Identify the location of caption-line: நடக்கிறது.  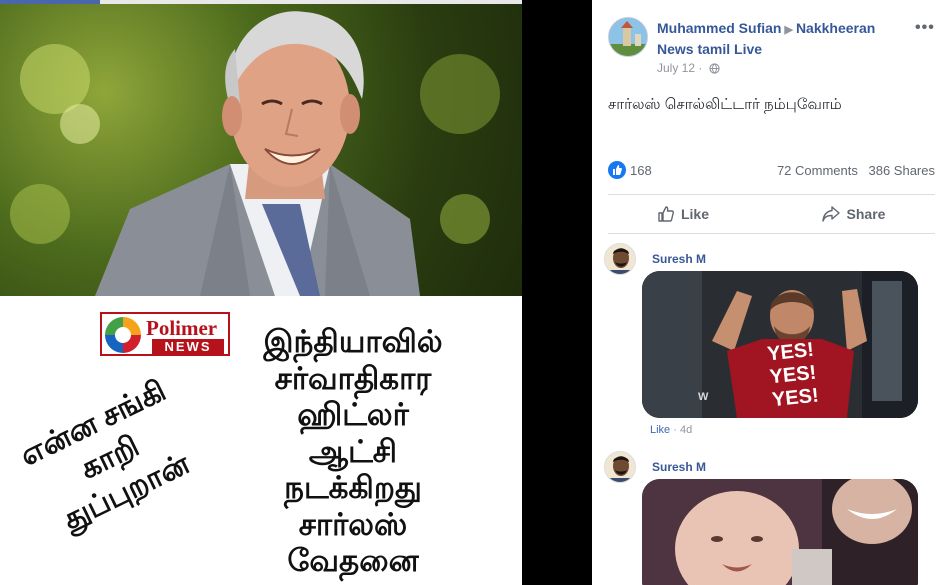
(353, 487).